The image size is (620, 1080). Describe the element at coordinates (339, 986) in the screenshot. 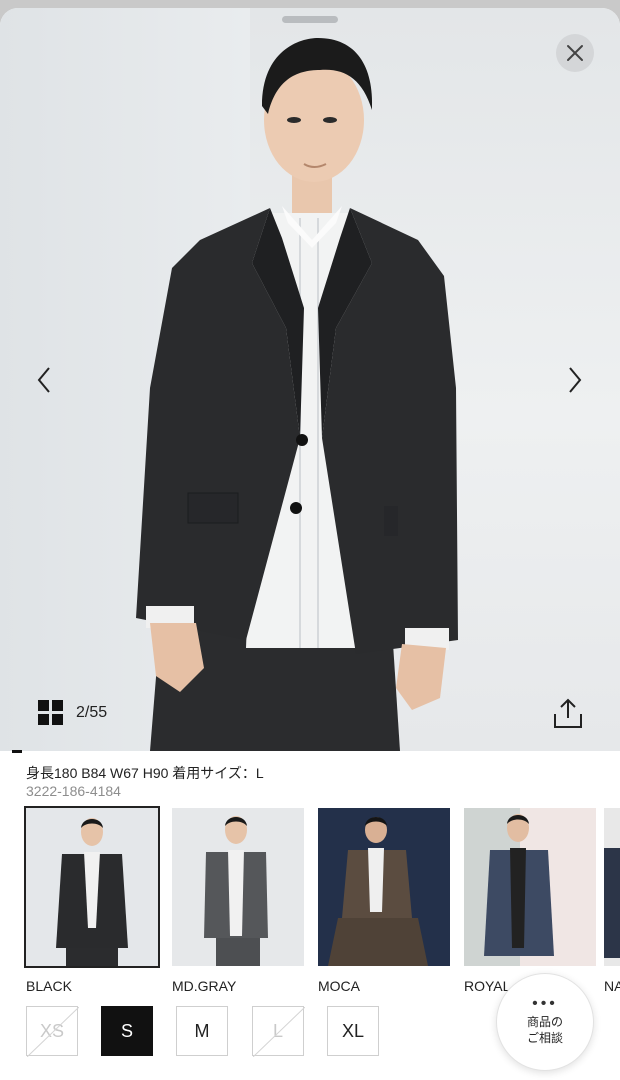

I see `color-label: MOCA` at that location.